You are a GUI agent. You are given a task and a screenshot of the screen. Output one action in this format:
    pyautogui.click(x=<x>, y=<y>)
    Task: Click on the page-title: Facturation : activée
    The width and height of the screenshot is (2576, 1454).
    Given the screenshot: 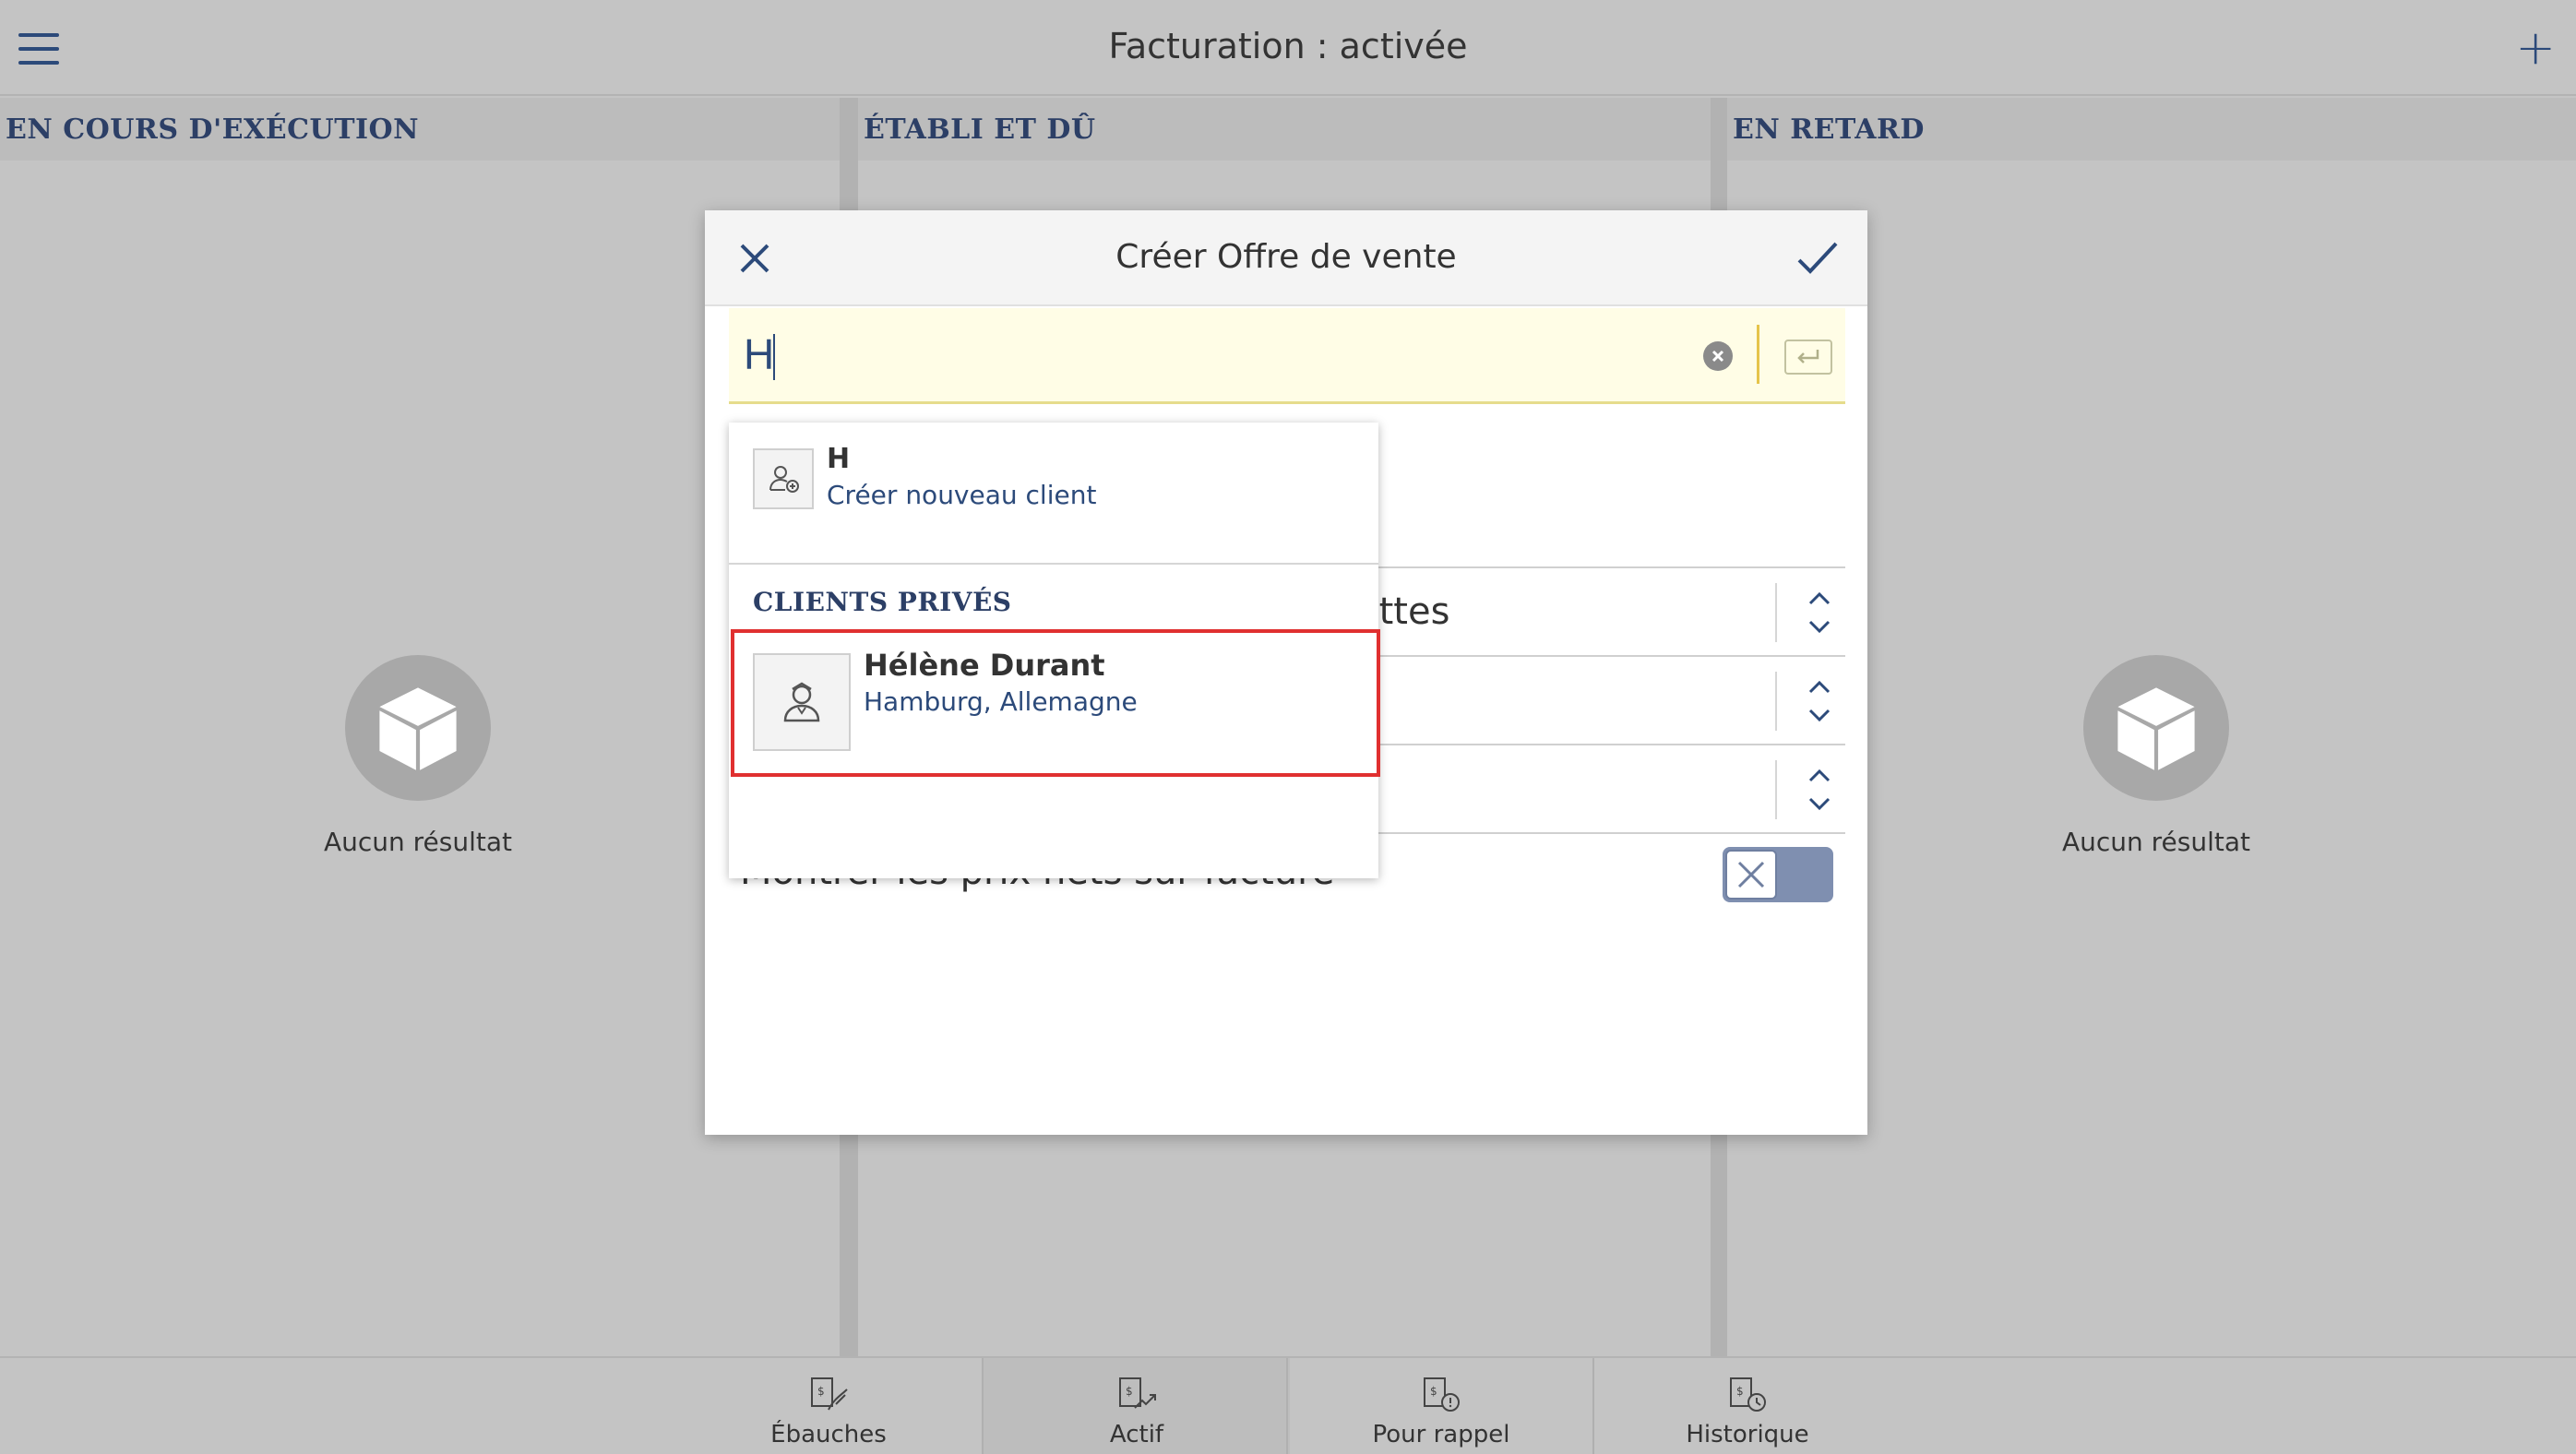 What is the action you would take?
    pyautogui.click(x=1288, y=46)
    